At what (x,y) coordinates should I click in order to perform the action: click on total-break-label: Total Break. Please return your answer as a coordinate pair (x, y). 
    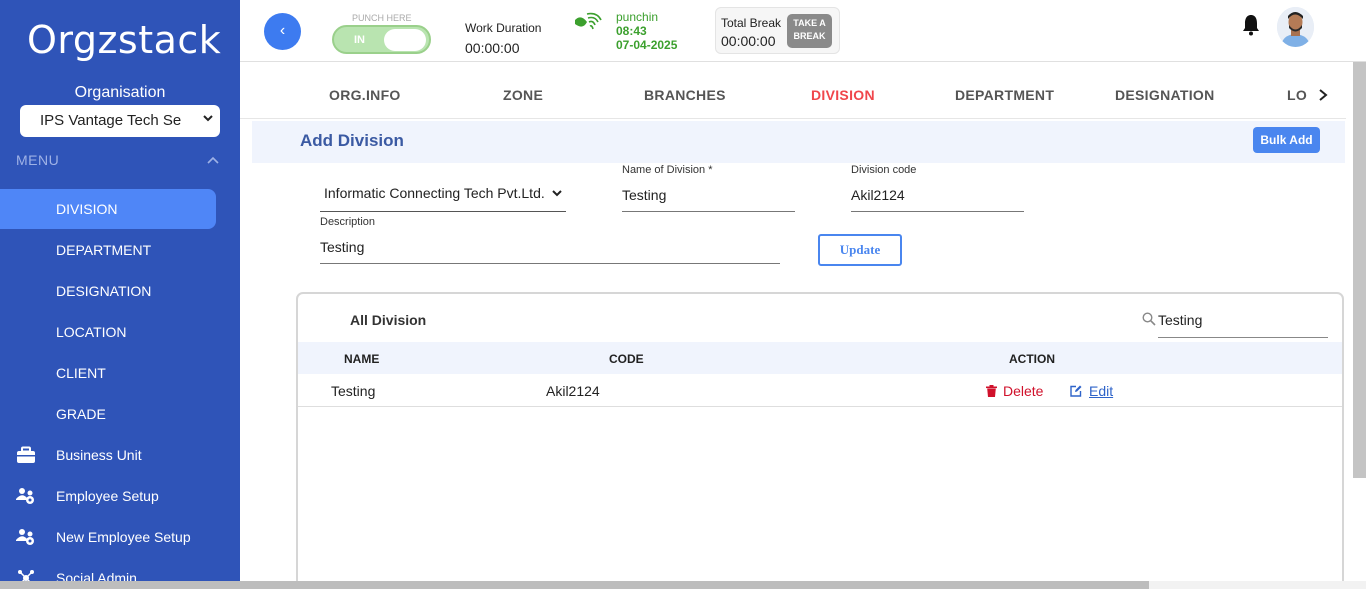
    Looking at the image, I should click on (751, 23).